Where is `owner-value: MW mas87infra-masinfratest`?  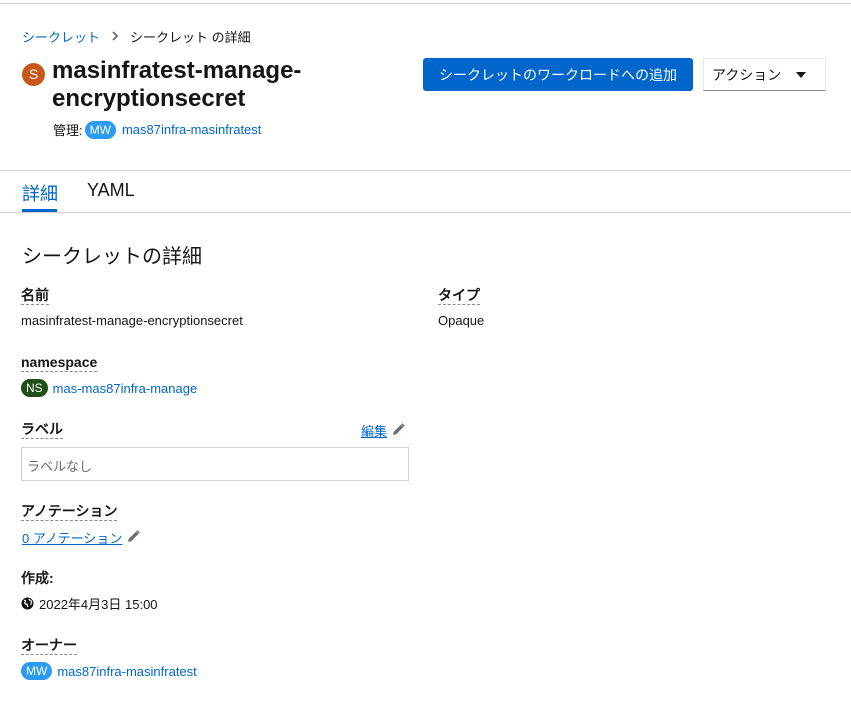 owner-value: MW mas87infra-masinfratest is located at coordinates (109, 671).